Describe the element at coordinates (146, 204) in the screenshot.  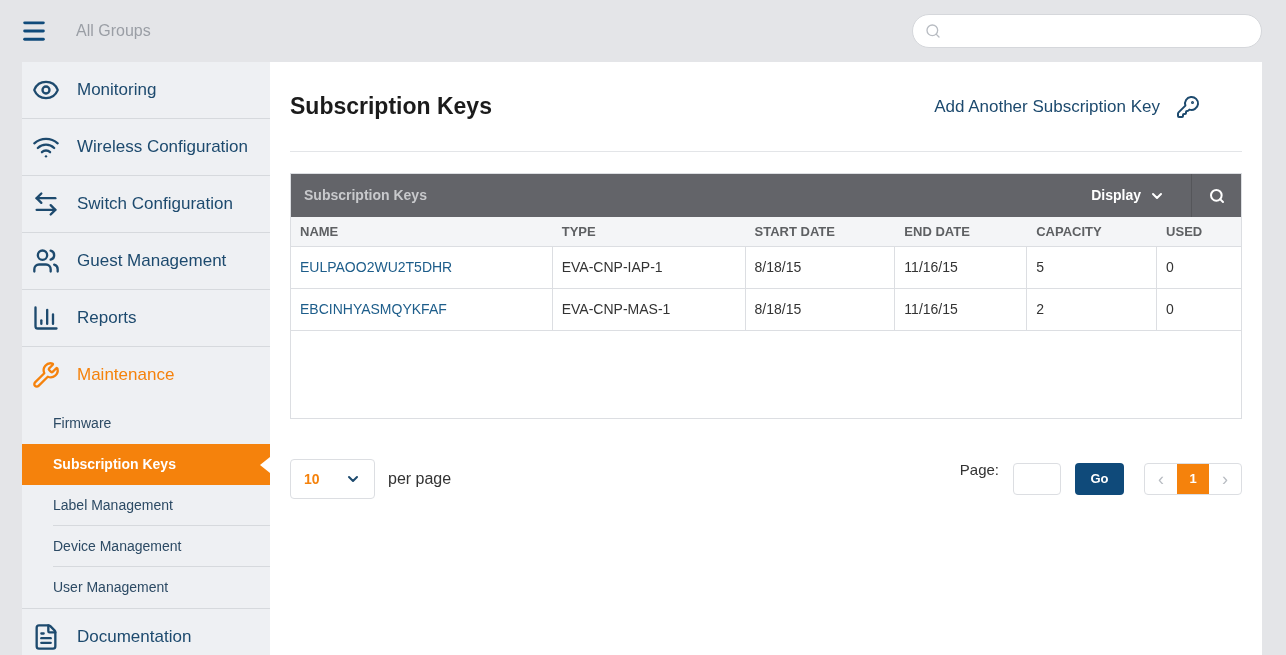
I see `nav-item: Switch Configuration` at that location.